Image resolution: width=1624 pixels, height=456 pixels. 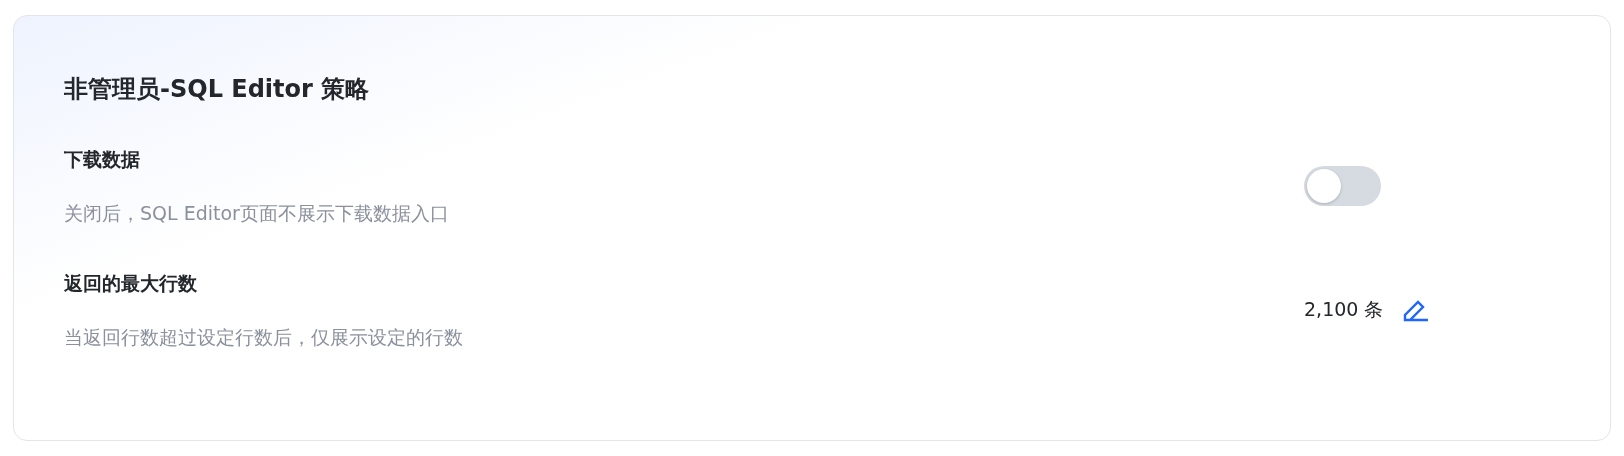 What do you see at coordinates (102, 159) in the screenshot?
I see `setting-label: 下载数据` at bounding box center [102, 159].